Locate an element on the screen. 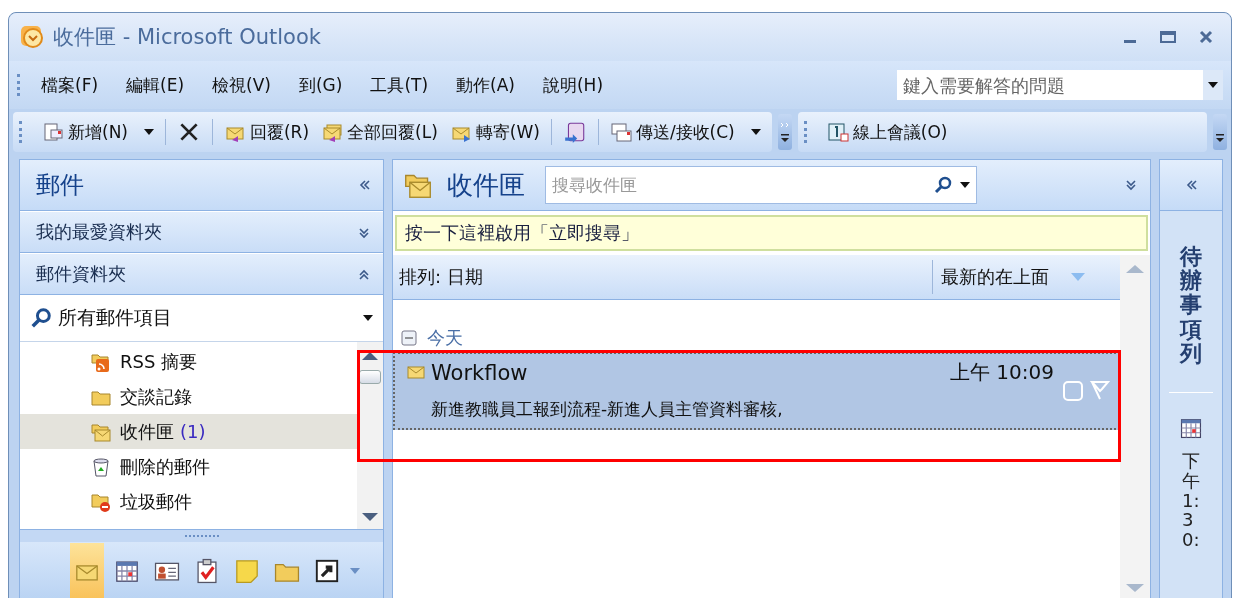 The width and height of the screenshot is (1240, 598). folder-item: 交談記錄 is located at coordinates (188, 396).